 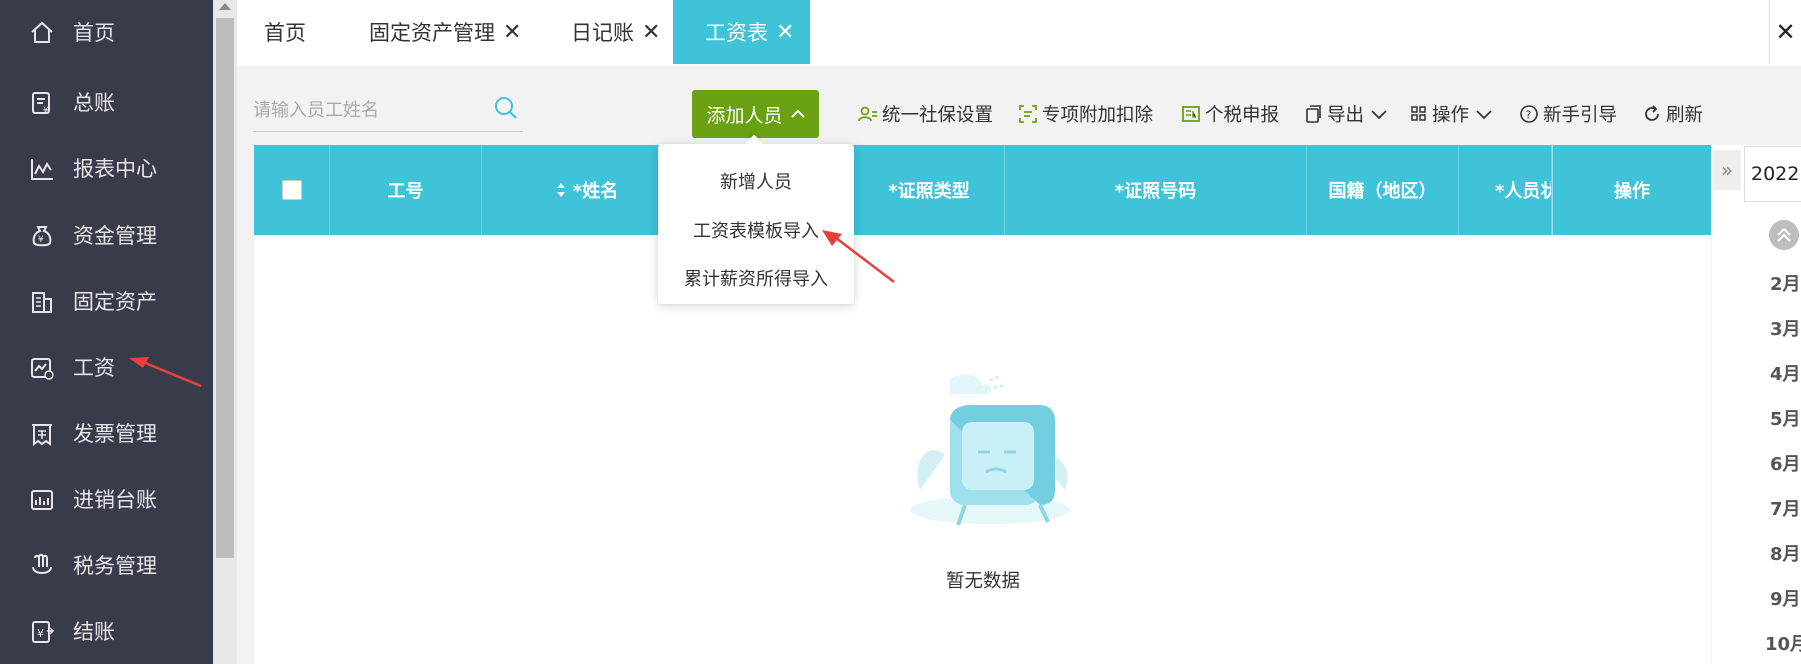 I want to click on month-item: 5月, so click(x=1785, y=418).